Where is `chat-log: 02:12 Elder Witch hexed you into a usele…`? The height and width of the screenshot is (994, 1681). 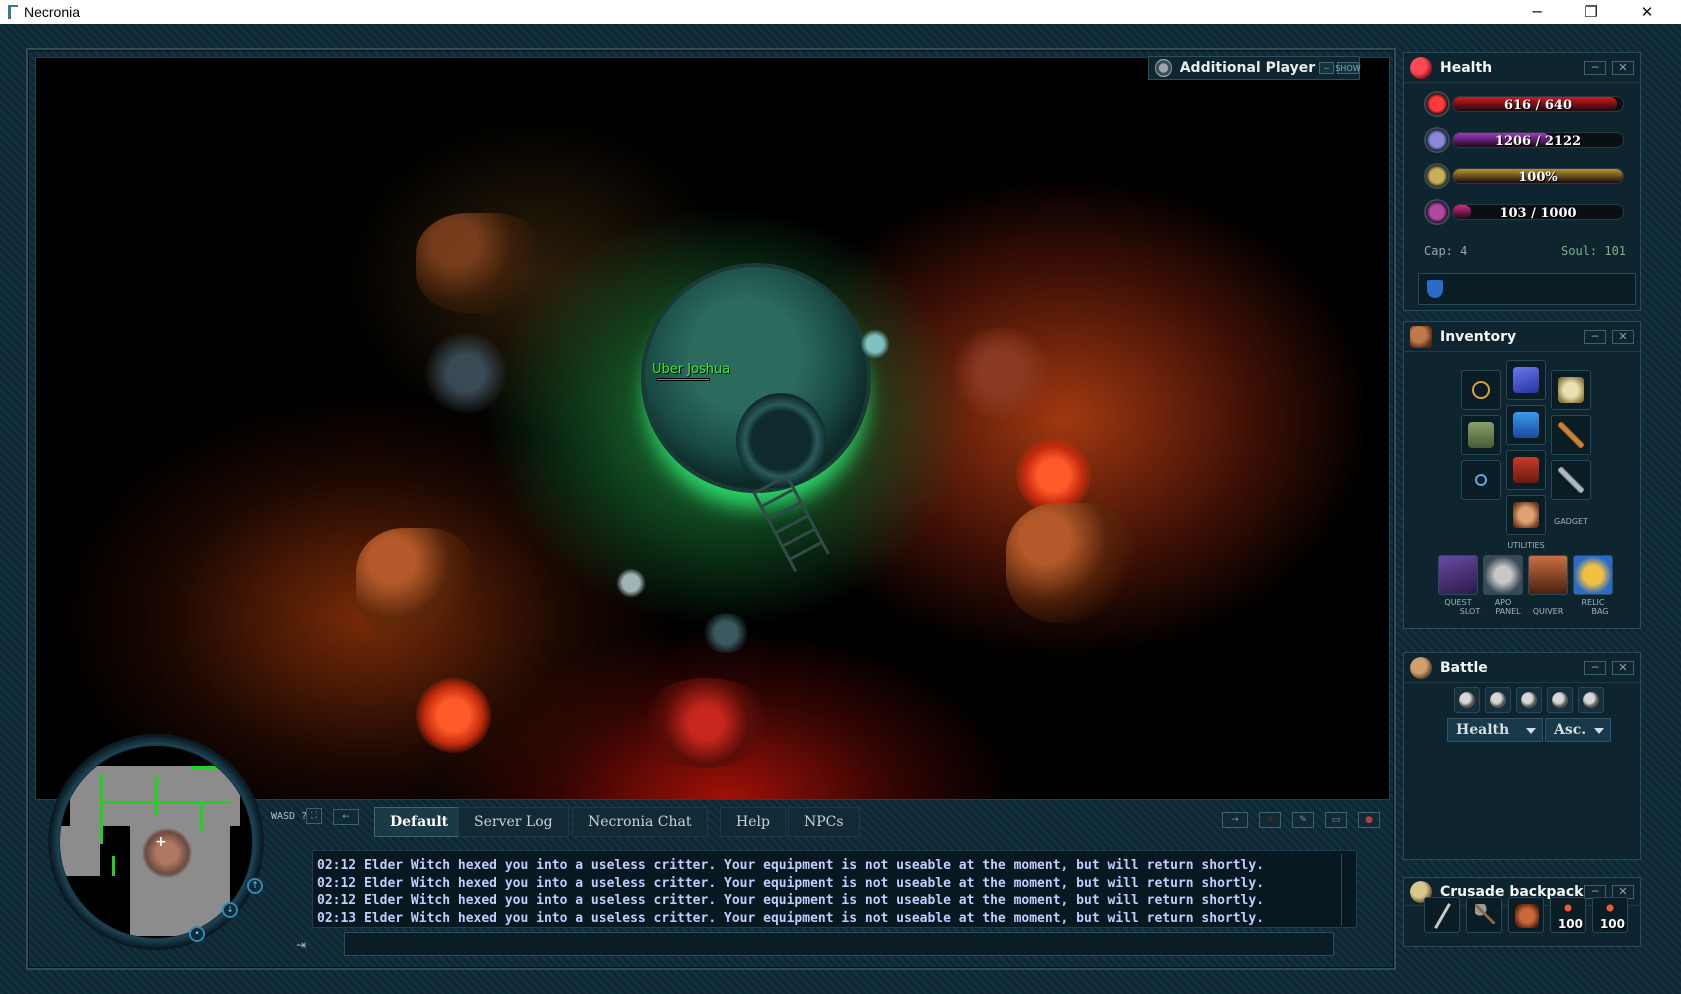
chat-log: 02:12 Elder Witch hexed you into a usele… is located at coordinates (834, 889).